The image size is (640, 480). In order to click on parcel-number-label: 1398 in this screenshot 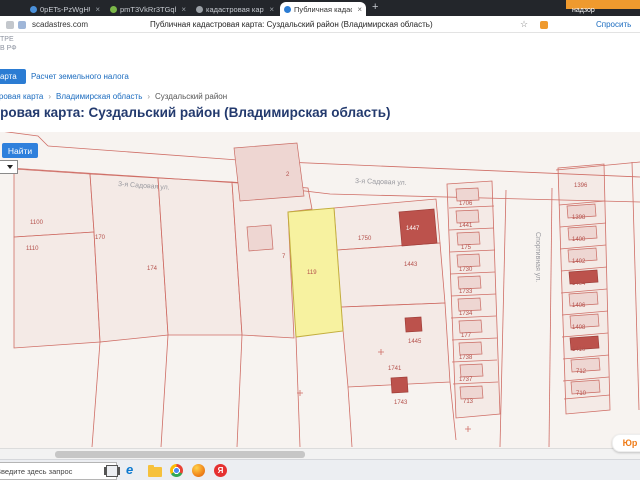, I will do `click(579, 218)`.